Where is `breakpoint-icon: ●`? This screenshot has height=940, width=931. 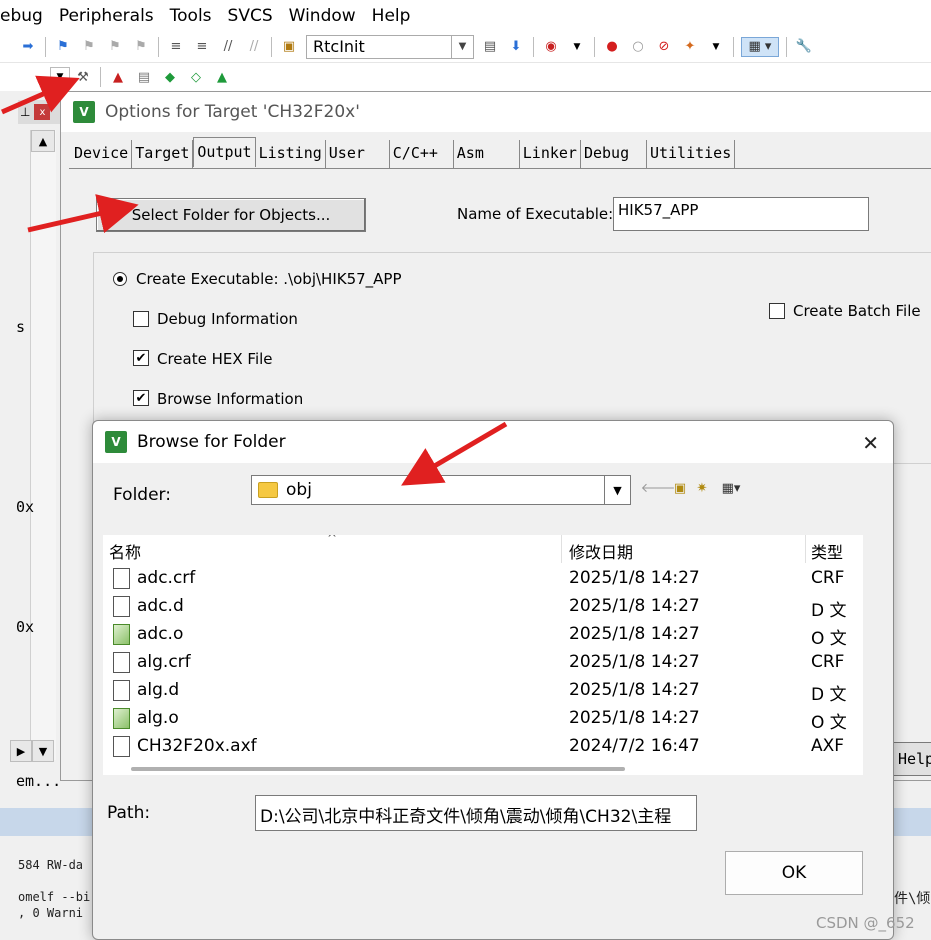 breakpoint-icon: ● is located at coordinates (612, 47).